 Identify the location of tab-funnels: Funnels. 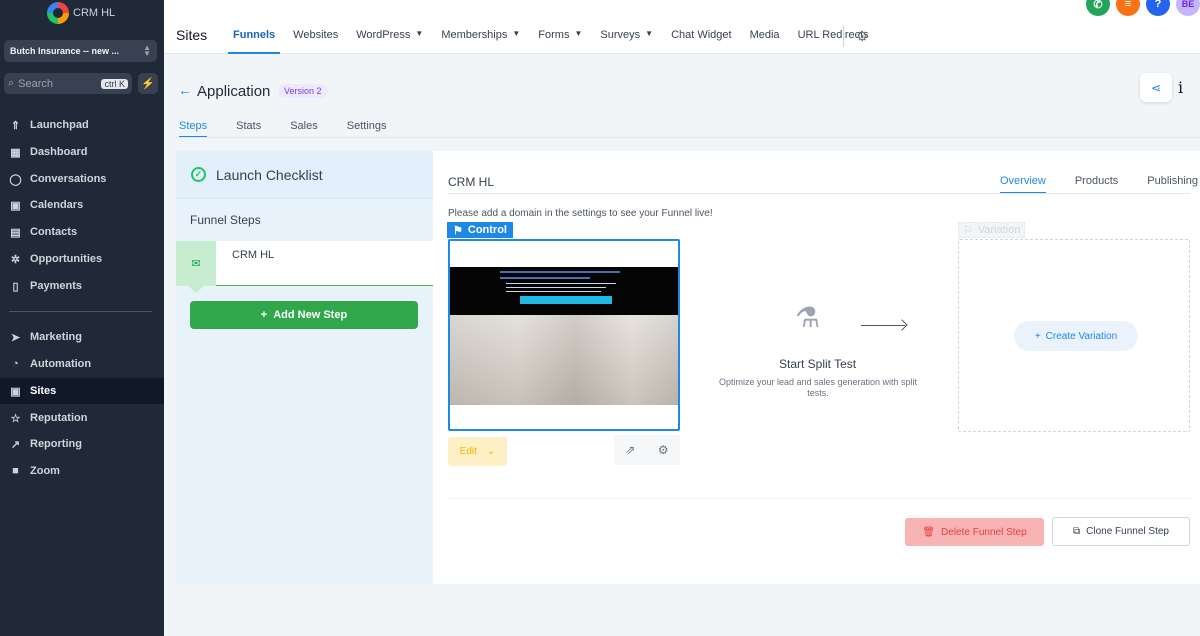
(254, 36).